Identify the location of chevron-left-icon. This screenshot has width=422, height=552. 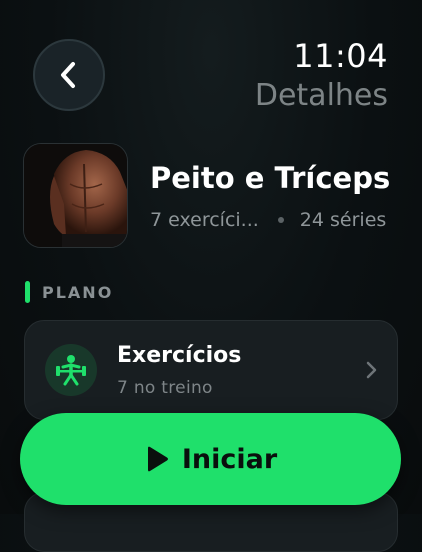
(68, 75).